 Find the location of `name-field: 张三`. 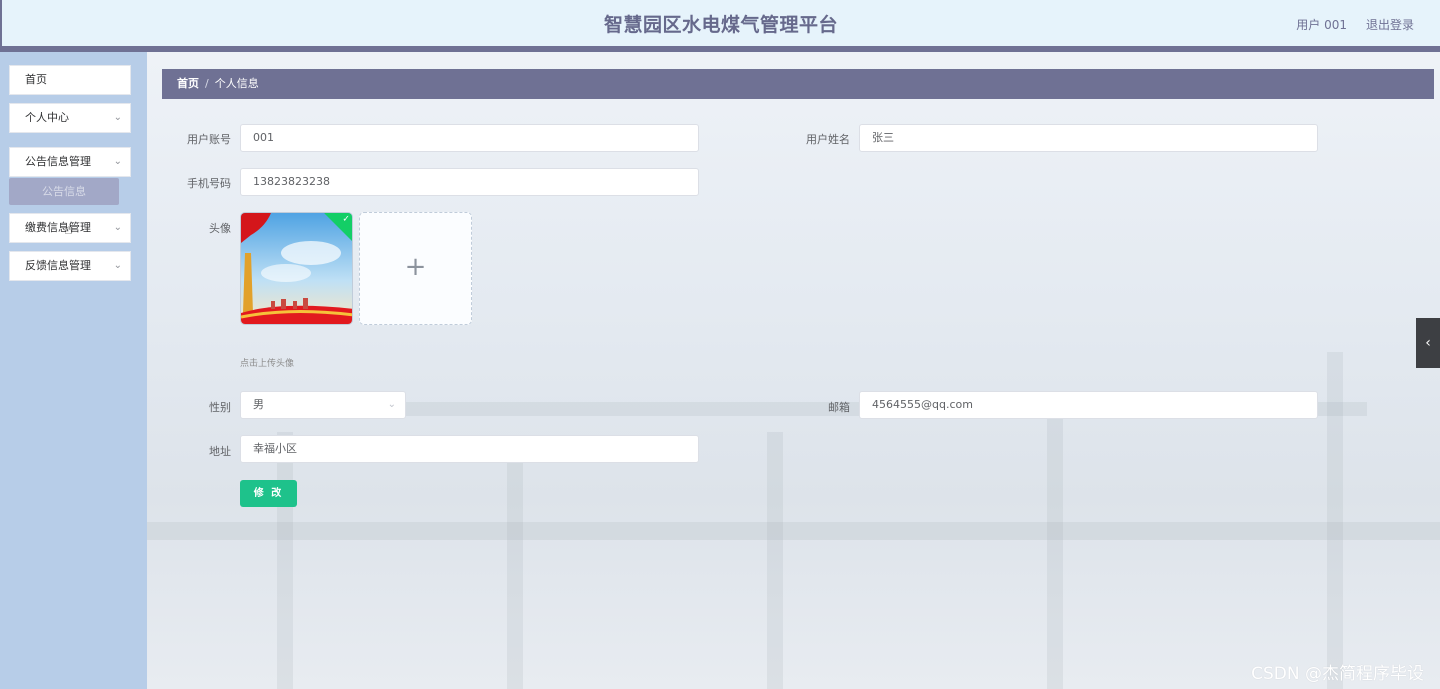

name-field: 张三 is located at coordinates (1088, 138).